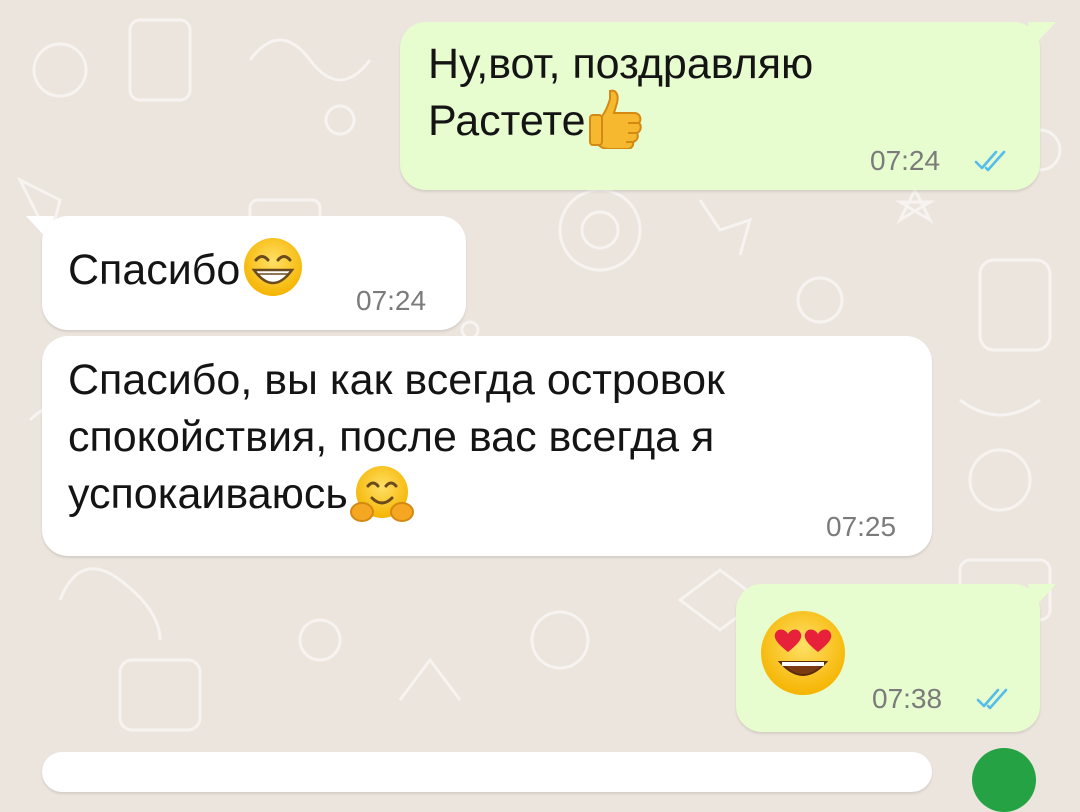 Image resolution: width=1080 pixels, height=812 pixels. What do you see at coordinates (154, 270) in the screenshot?
I see `message-text-line: Спасибо` at bounding box center [154, 270].